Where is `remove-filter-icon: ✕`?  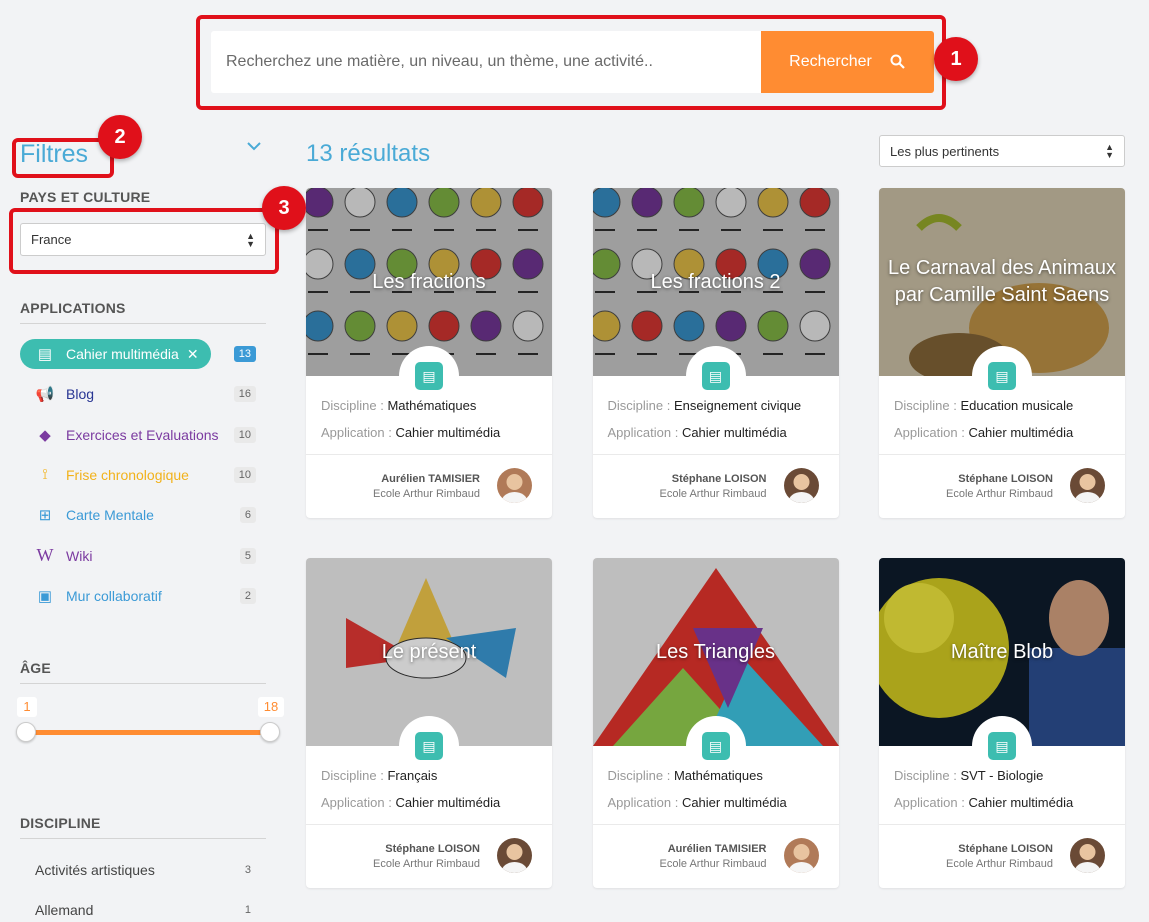
remove-filter-icon: ✕ is located at coordinates (193, 354).